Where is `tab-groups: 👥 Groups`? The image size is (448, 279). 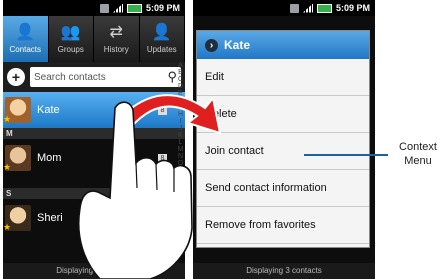 tab-groups: 👥 Groups is located at coordinates (71, 39).